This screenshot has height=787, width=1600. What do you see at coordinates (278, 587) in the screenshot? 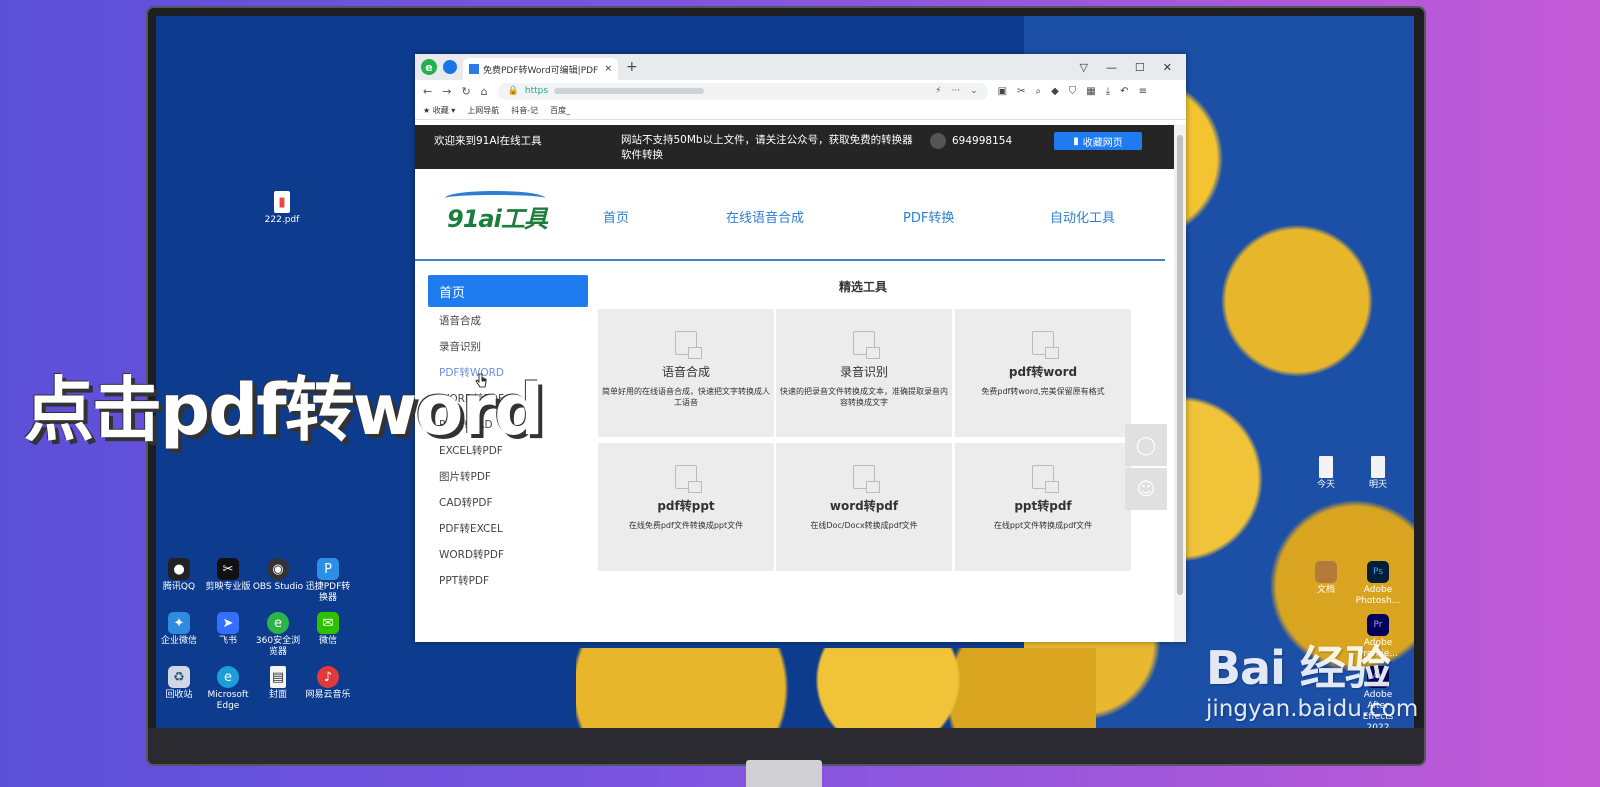
I see `desktop-icon-label: OBS Studio` at bounding box center [278, 587].